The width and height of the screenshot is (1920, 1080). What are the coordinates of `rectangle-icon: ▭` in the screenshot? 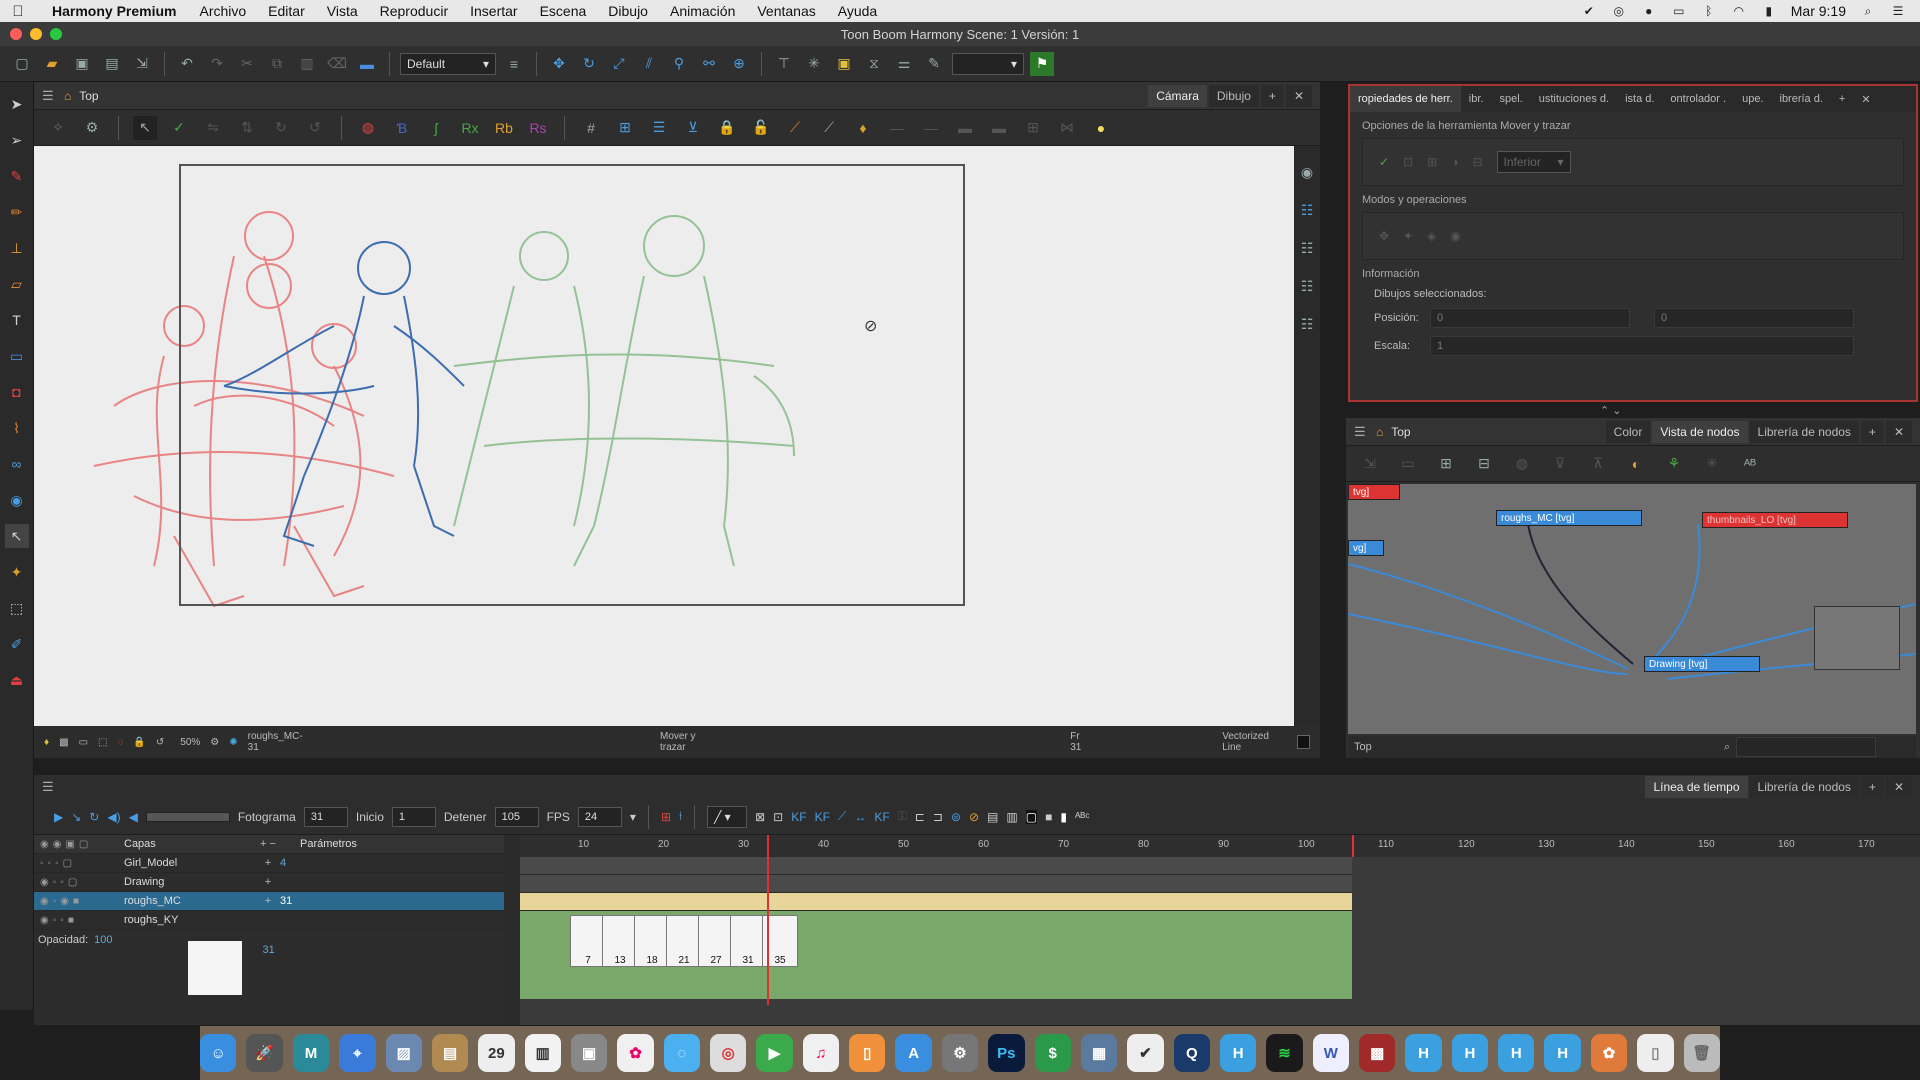 It's located at (17, 356).